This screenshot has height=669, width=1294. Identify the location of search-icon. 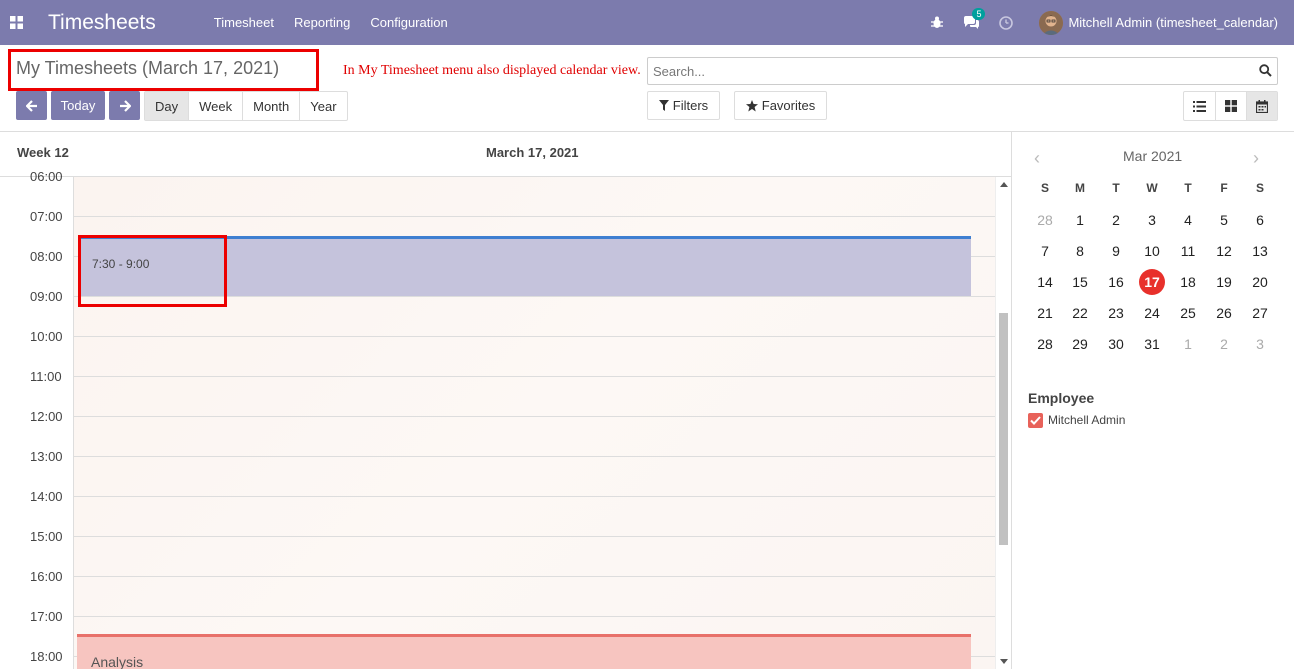
(1265, 72).